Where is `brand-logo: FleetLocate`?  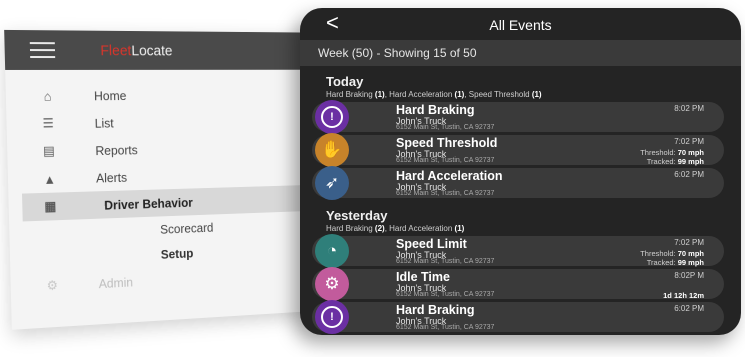
brand-logo: FleetLocate is located at coordinates (136, 50).